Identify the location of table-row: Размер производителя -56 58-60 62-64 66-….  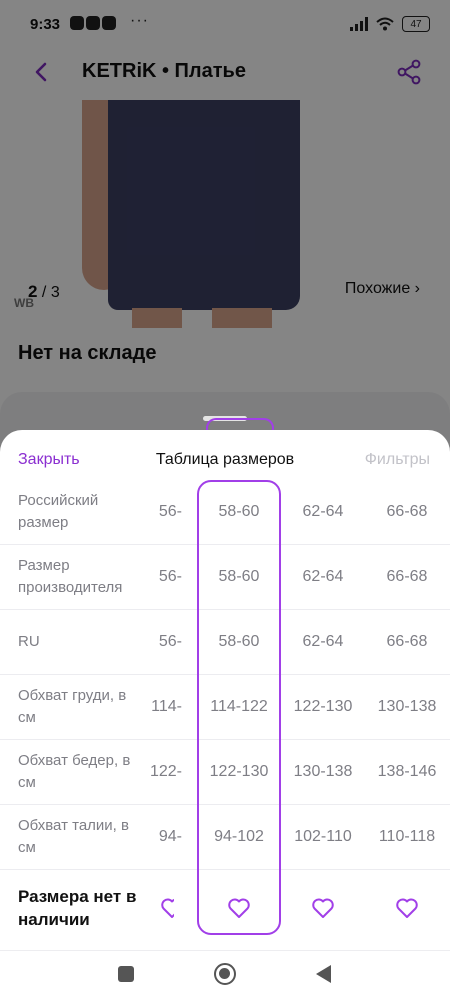
(225, 577).